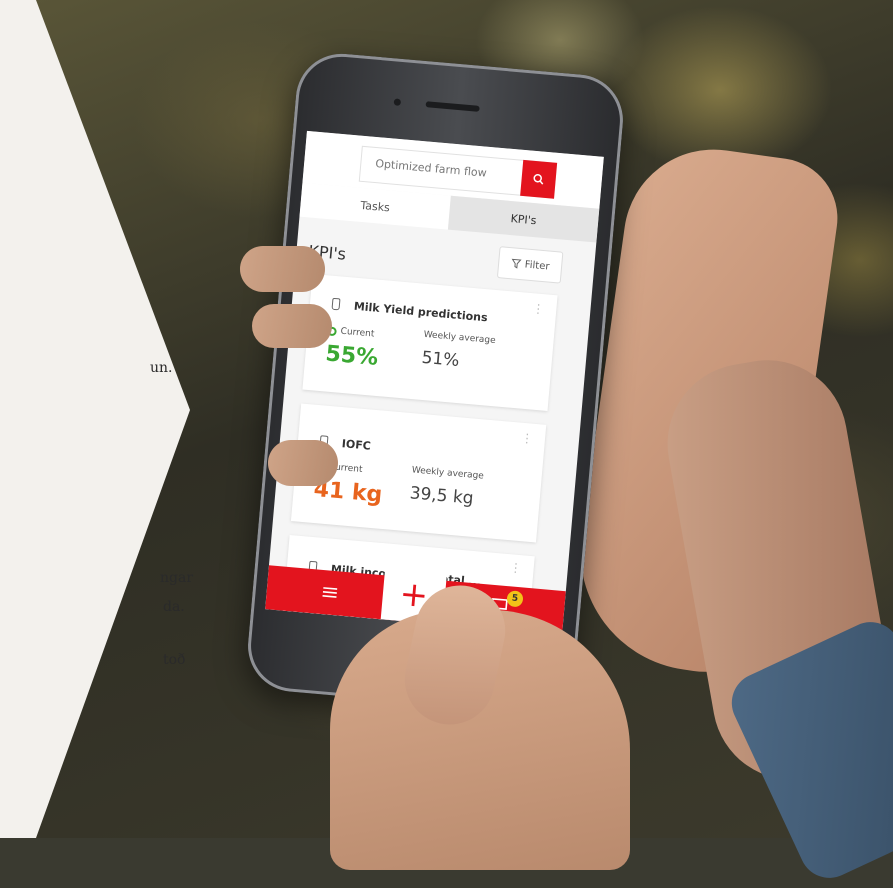  I want to click on weekly-average-value: 51%, so click(440, 359).